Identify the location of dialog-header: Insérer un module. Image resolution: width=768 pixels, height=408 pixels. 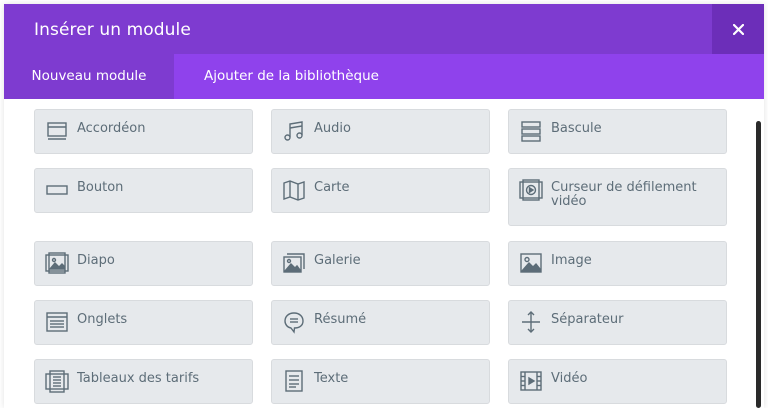
(384, 29).